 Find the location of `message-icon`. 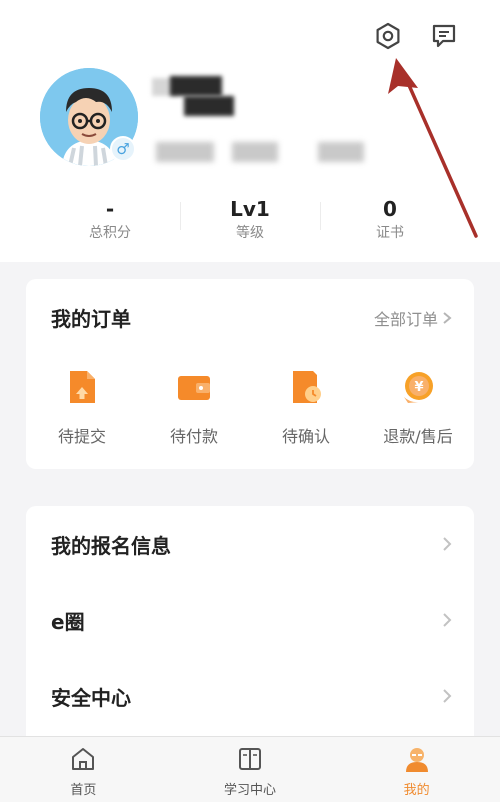

message-icon is located at coordinates (444, 36).